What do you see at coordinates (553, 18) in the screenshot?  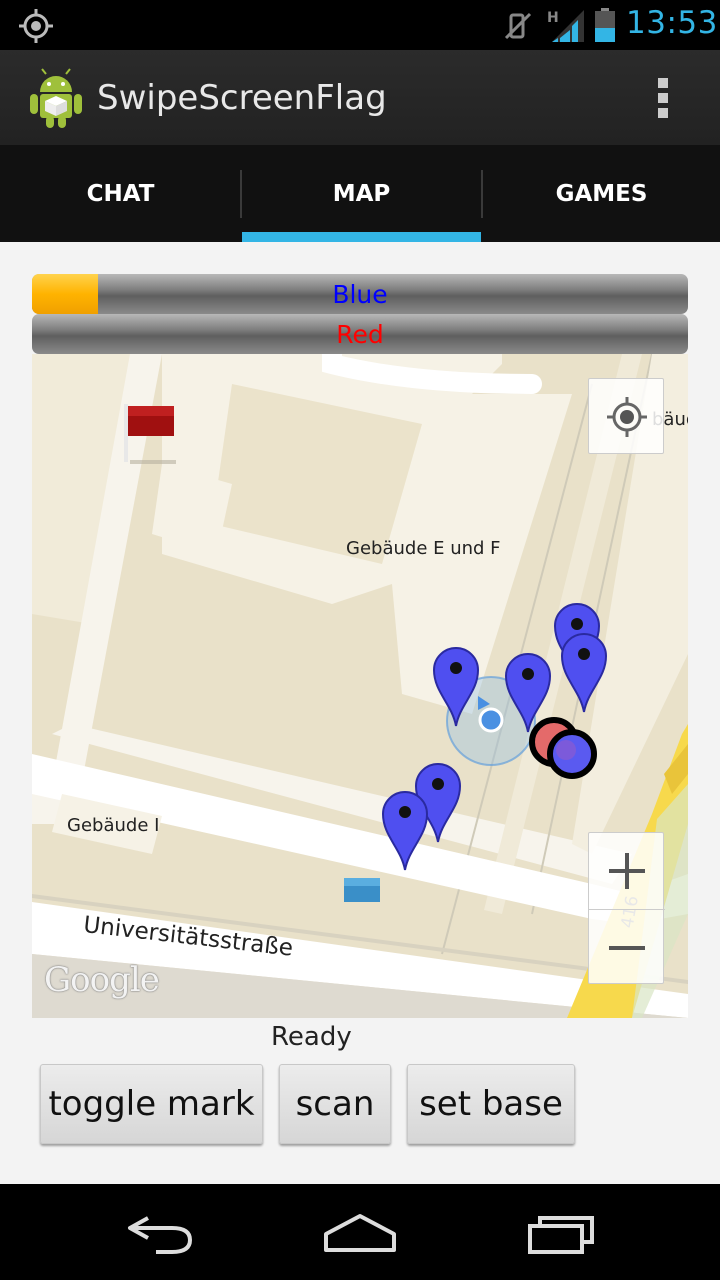 I see `network-type-label: H` at bounding box center [553, 18].